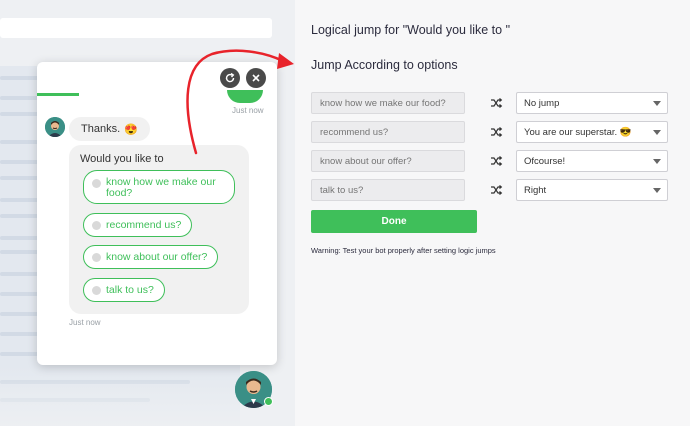  Describe the element at coordinates (490, 190) in the screenshot. I see `jump-row: Right` at that location.